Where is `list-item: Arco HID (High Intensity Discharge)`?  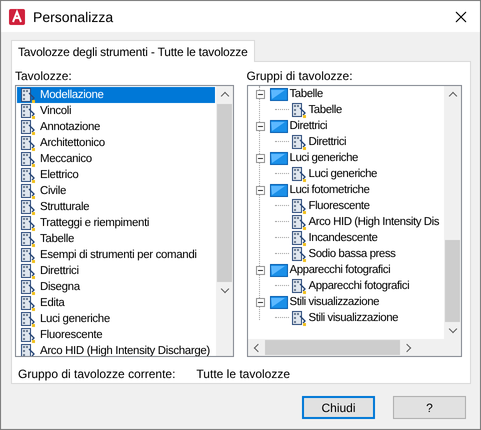
list-item: Arco HID (High Intensity Discharge) is located at coordinates (125, 350).